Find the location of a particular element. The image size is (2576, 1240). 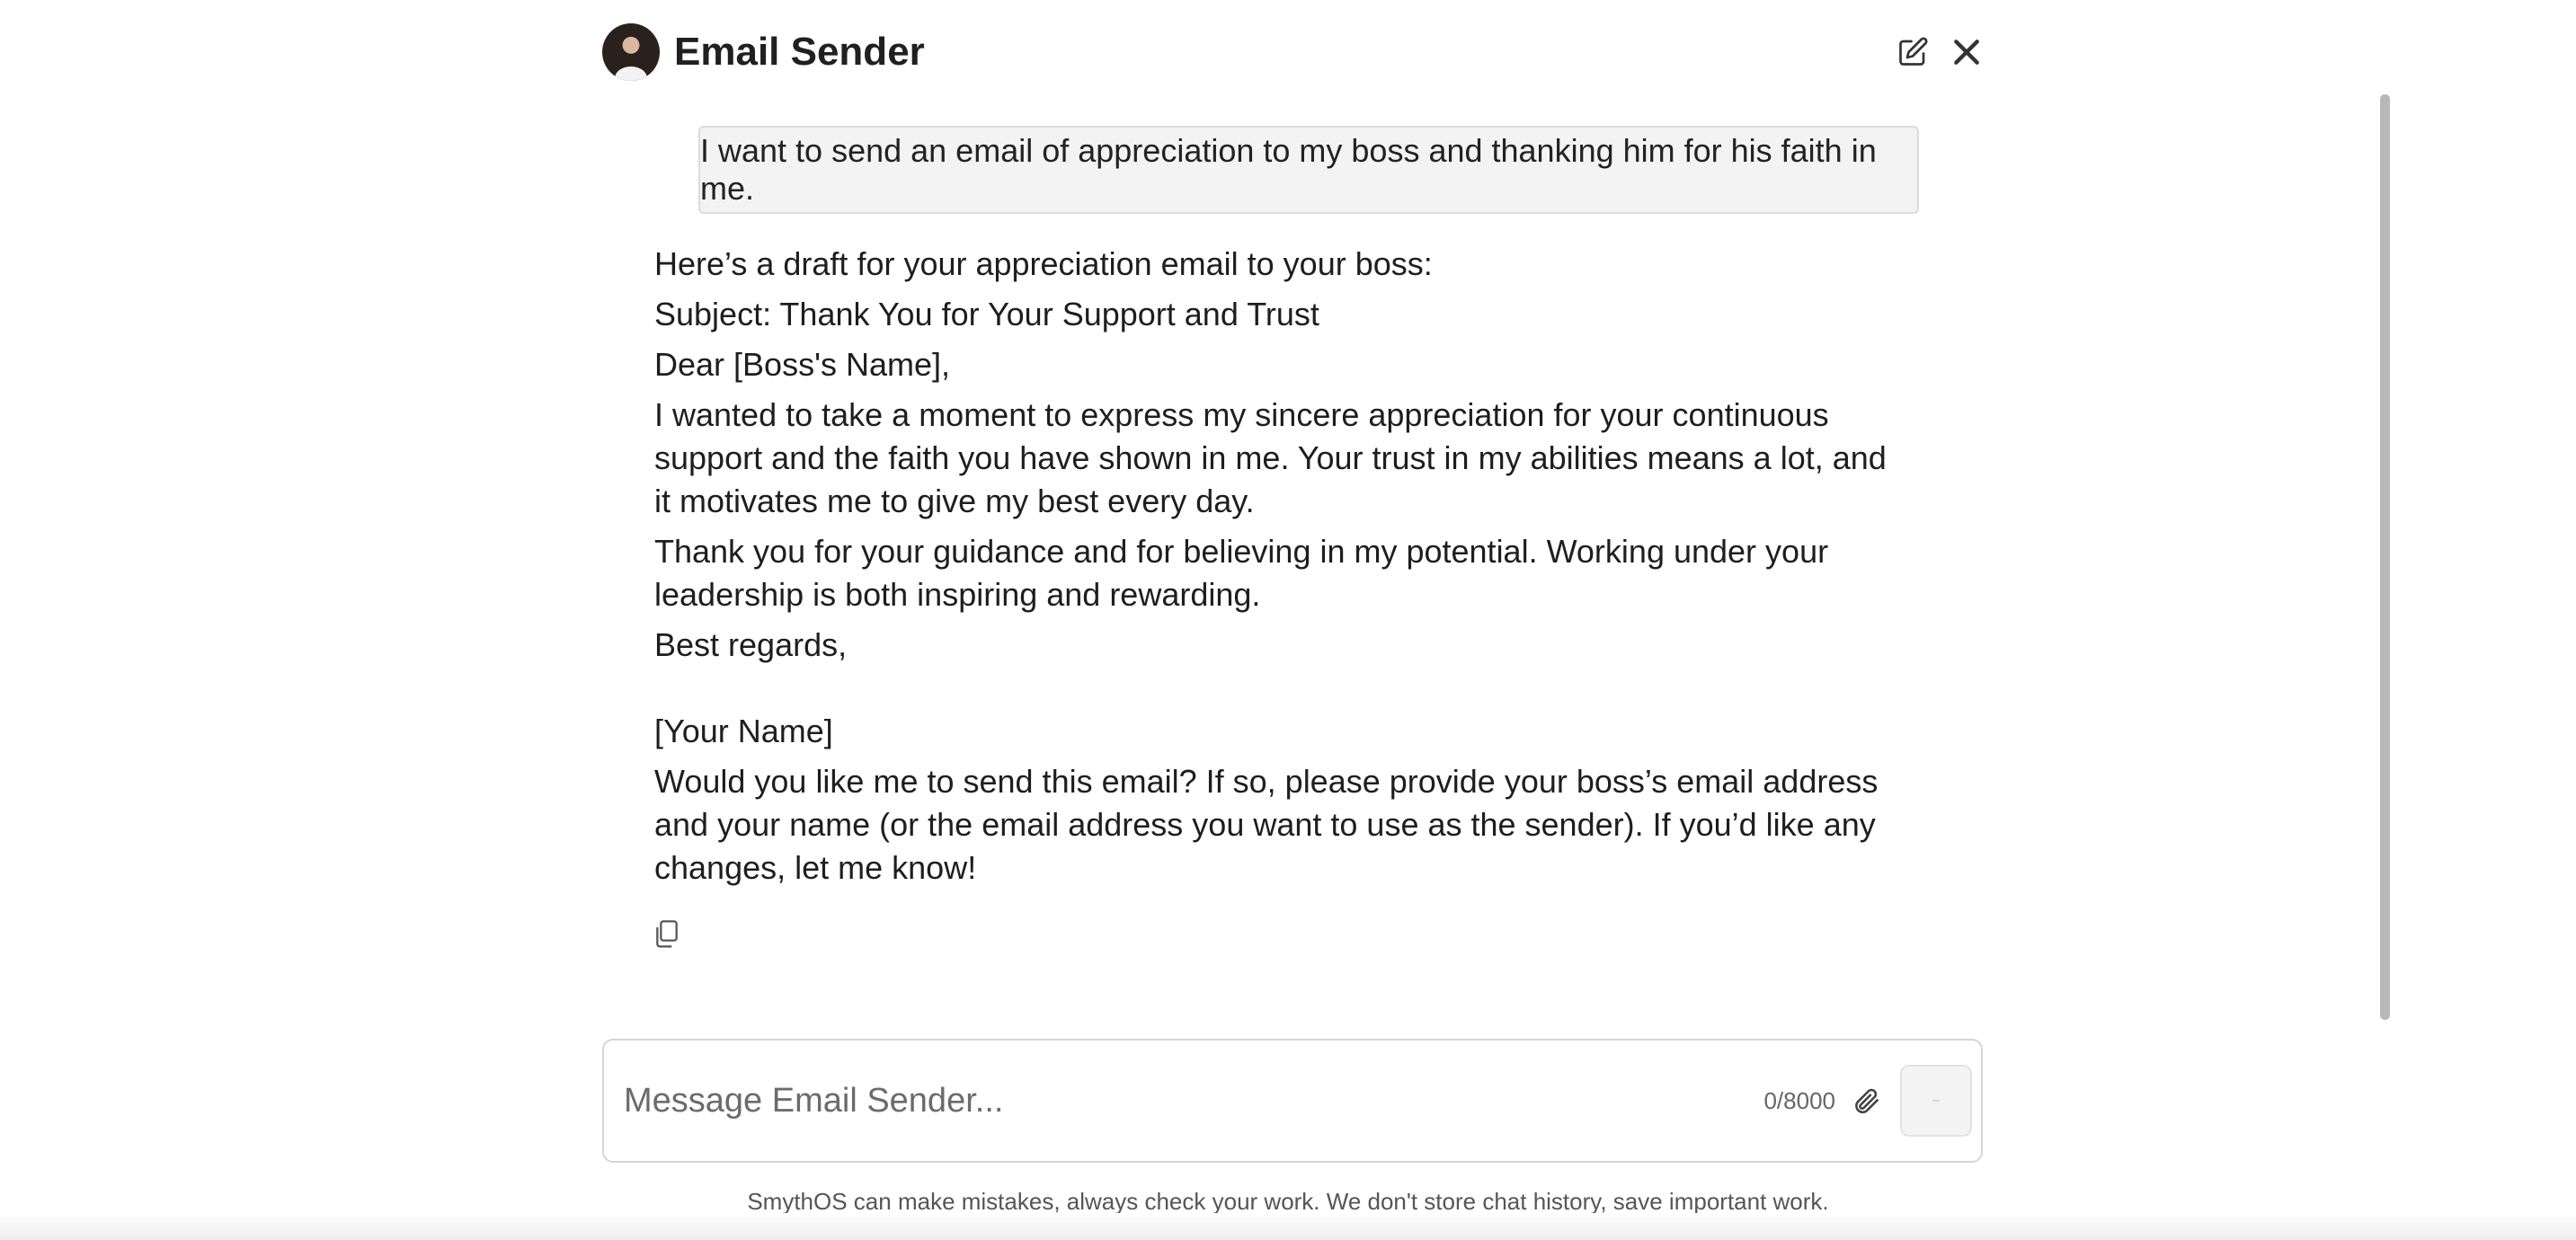

bottom-shade is located at coordinates (1288, 1226).